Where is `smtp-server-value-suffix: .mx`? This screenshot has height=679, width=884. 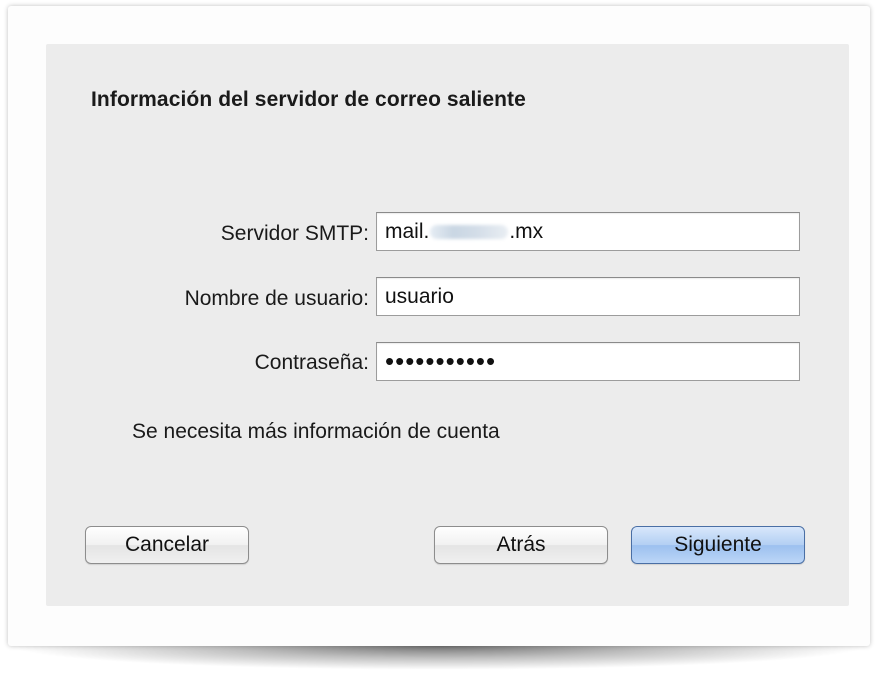 smtp-server-value-suffix: .mx is located at coordinates (526, 231).